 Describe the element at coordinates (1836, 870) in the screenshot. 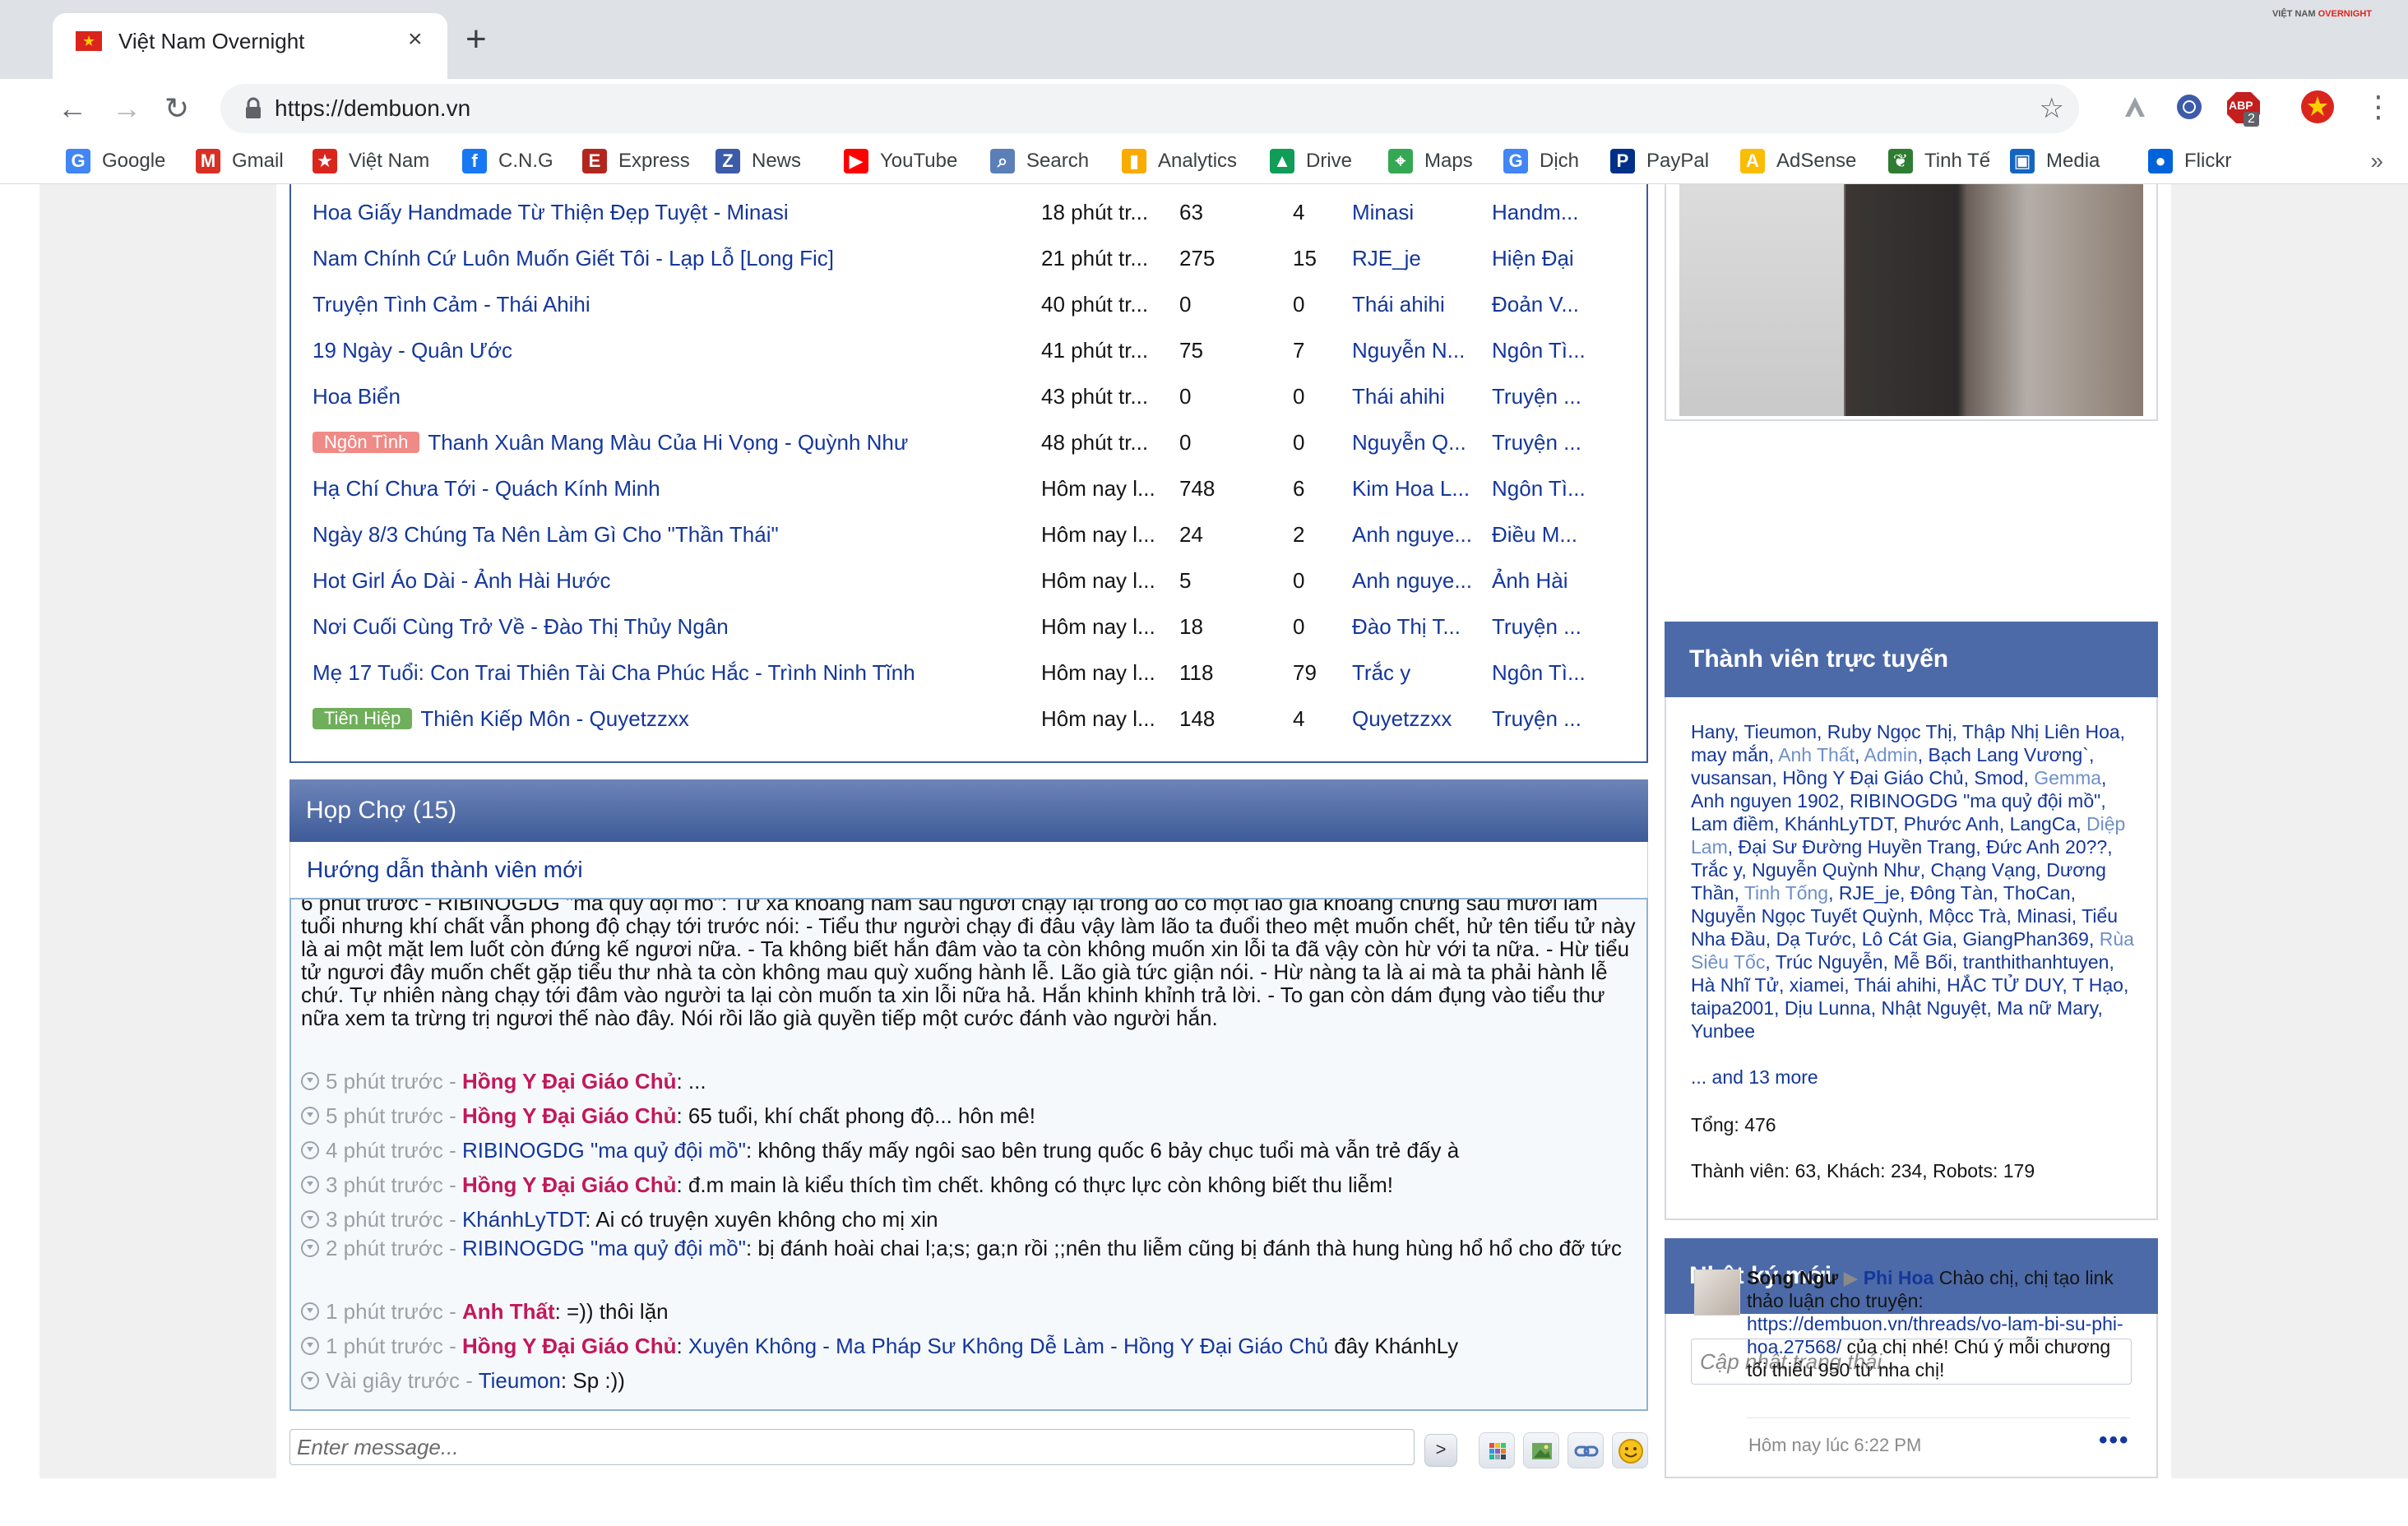

I see `online-member-link: Nguyễn Quỳnh Như` at that location.